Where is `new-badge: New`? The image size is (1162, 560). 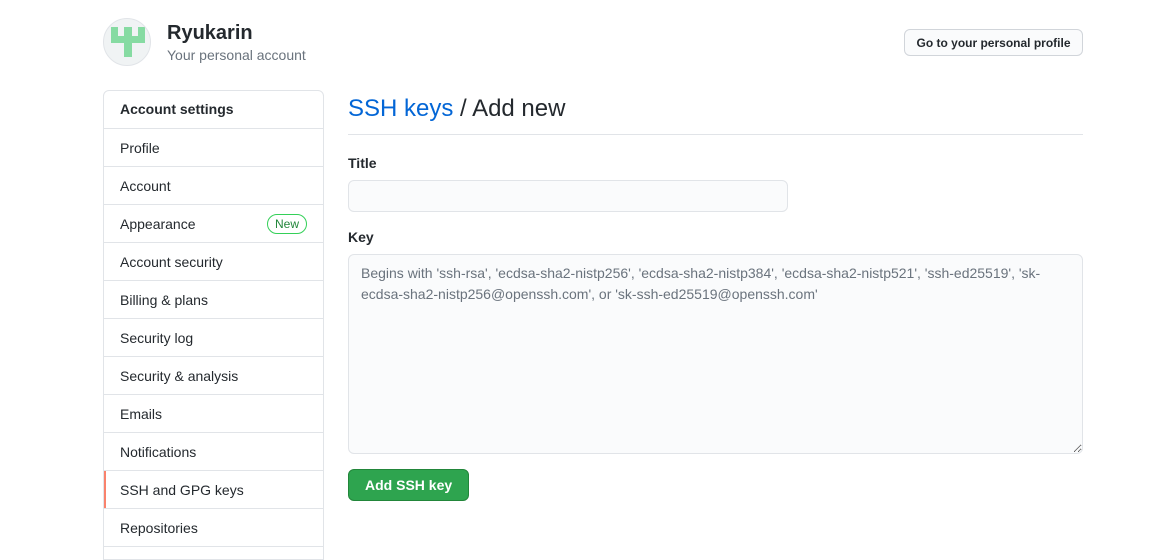 new-badge: New is located at coordinates (286, 223).